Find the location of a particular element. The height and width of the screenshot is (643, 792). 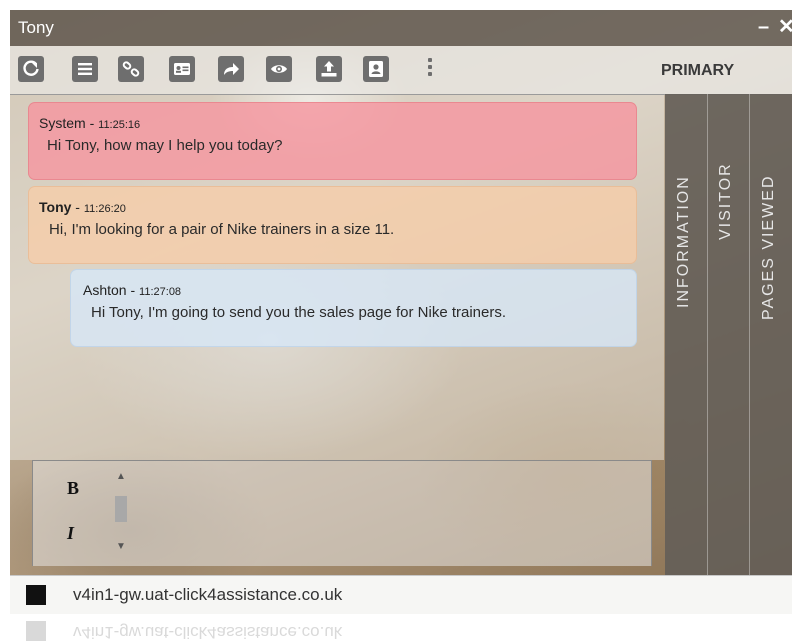

refresh-button is located at coordinates (31, 69).